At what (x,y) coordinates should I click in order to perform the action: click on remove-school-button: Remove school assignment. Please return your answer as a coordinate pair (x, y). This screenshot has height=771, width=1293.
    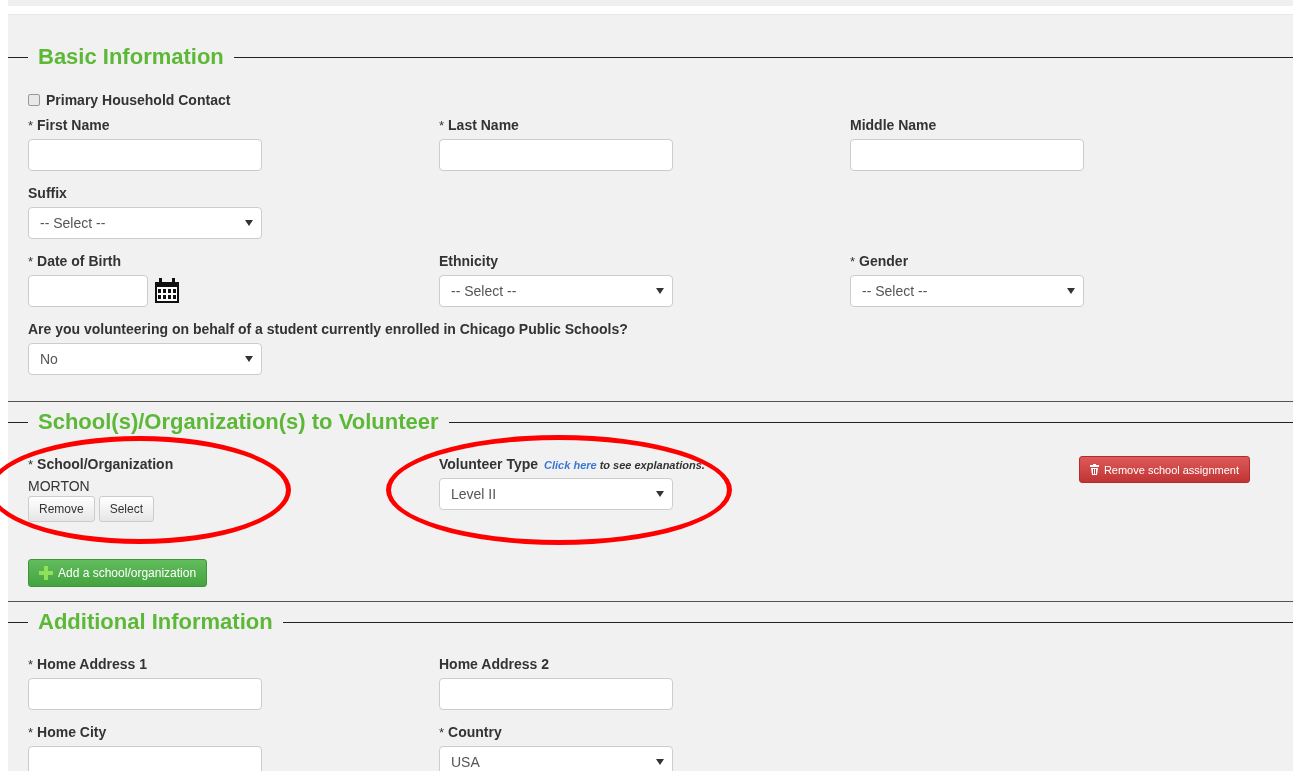
    Looking at the image, I should click on (1164, 469).